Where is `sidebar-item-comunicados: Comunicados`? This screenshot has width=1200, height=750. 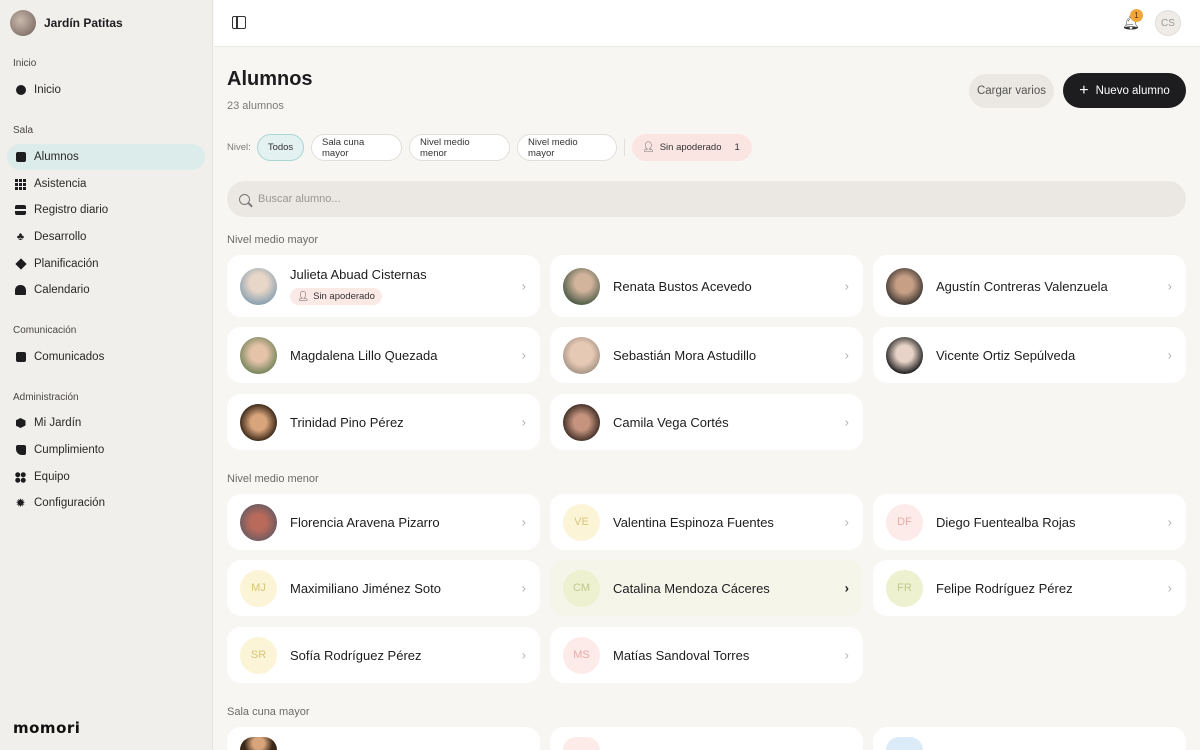
sidebar-item-comunicados: Comunicados is located at coordinates (106, 357).